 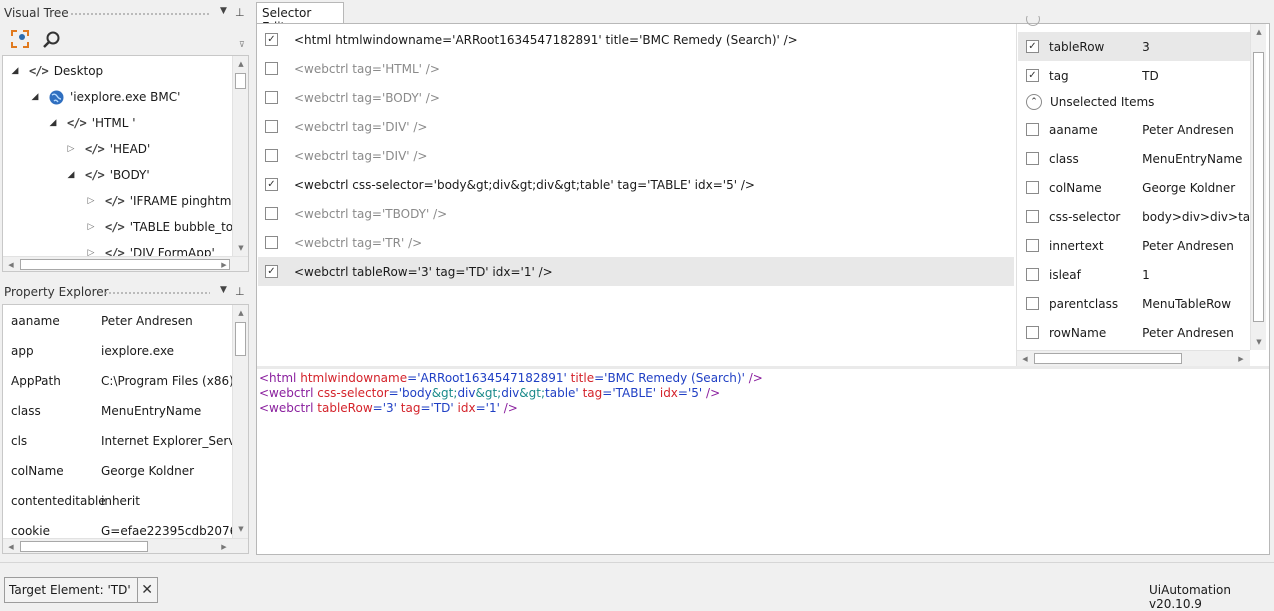 I want to click on selector-row: <webctrl tag='TR' />, so click(x=636, y=242).